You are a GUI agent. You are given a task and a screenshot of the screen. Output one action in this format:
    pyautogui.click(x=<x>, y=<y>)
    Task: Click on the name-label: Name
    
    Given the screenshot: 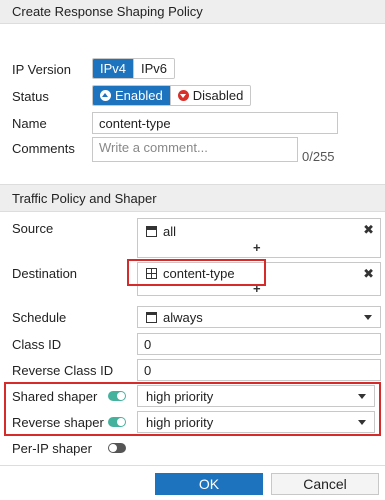 What is the action you would take?
    pyautogui.click(x=29, y=123)
    